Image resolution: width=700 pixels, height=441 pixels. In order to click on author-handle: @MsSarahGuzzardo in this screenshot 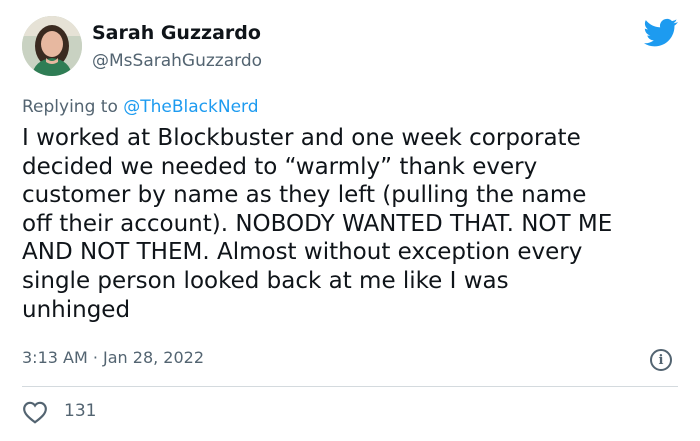, I will do `click(177, 61)`.